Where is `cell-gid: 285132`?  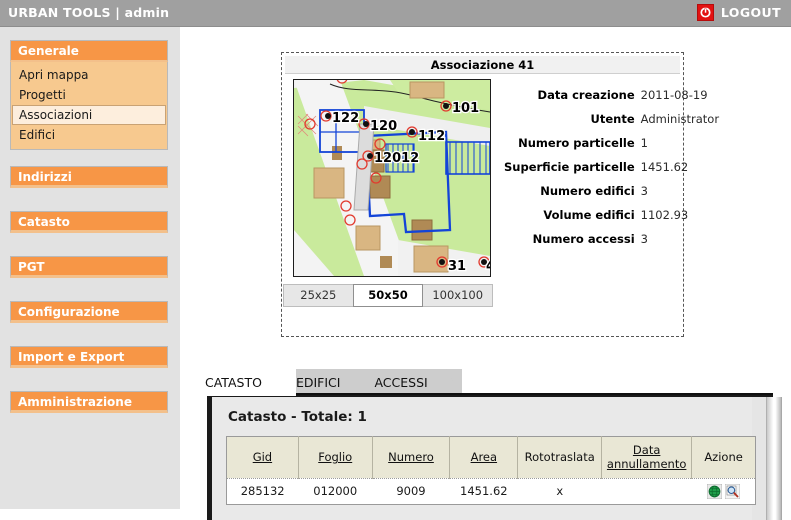 cell-gid: 285132 is located at coordinates (262, 491).